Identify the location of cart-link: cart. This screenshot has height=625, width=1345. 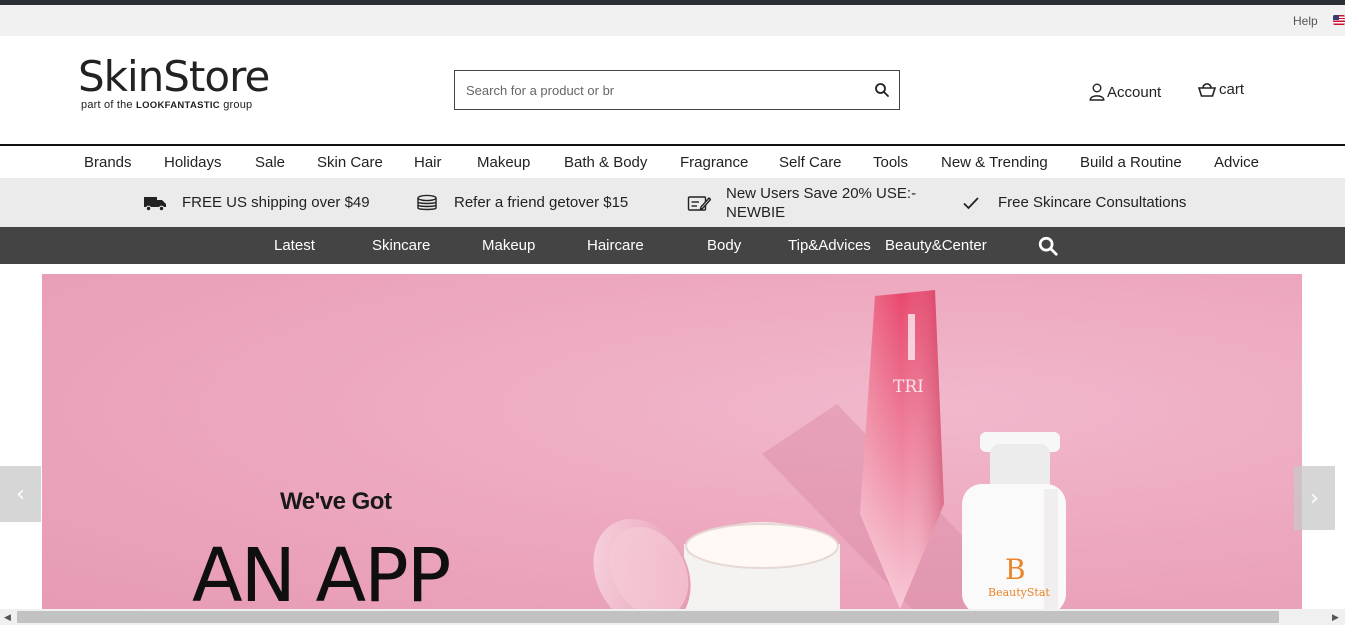
(1220, 89).